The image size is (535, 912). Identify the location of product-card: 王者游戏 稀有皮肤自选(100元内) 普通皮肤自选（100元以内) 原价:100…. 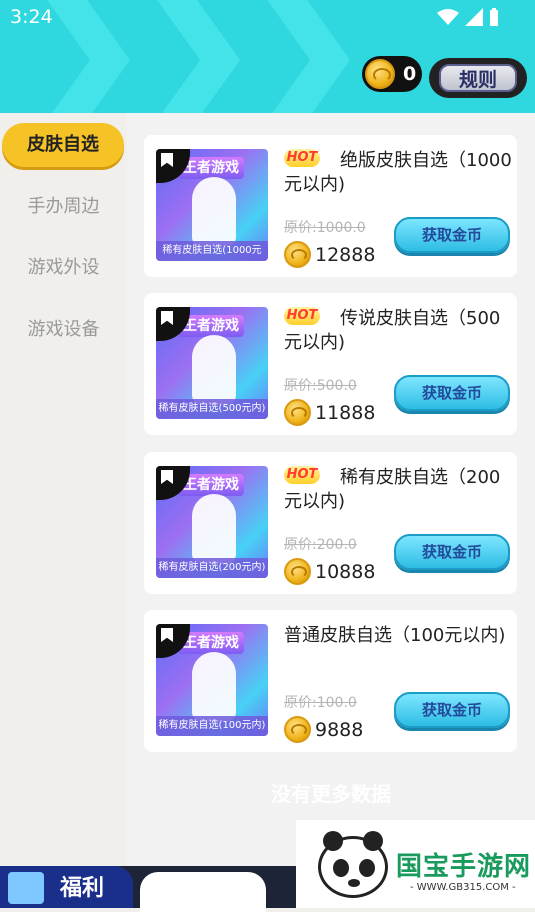
(330, 681).